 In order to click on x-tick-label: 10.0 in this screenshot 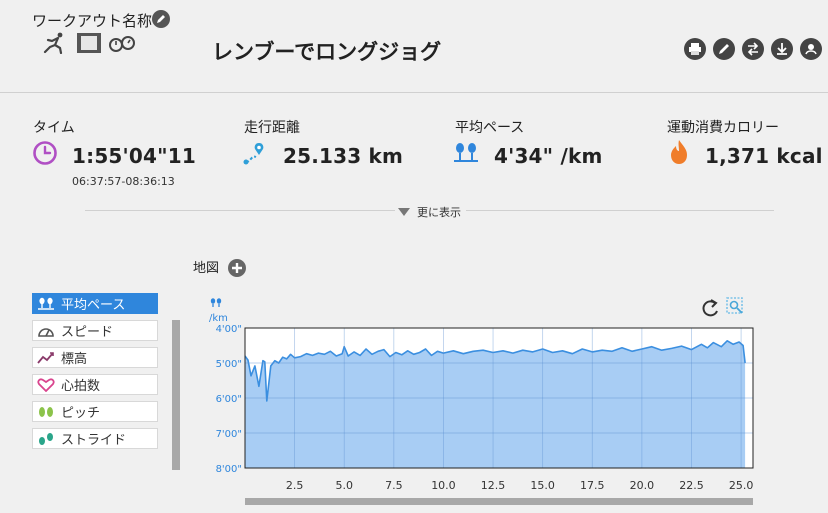, I will do `click(443, 485)`.